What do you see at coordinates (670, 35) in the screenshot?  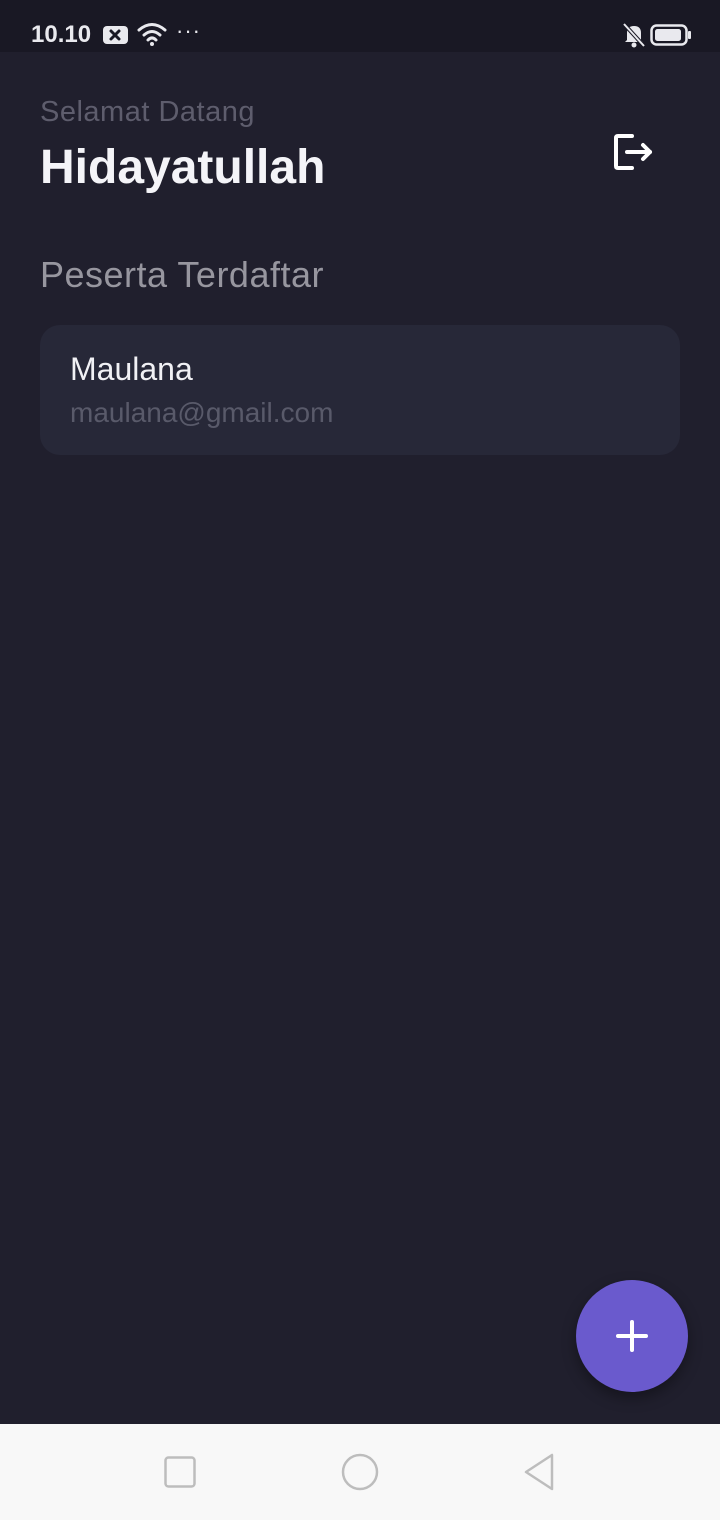 I see `battery-icon` at bounding box center [670, 35].